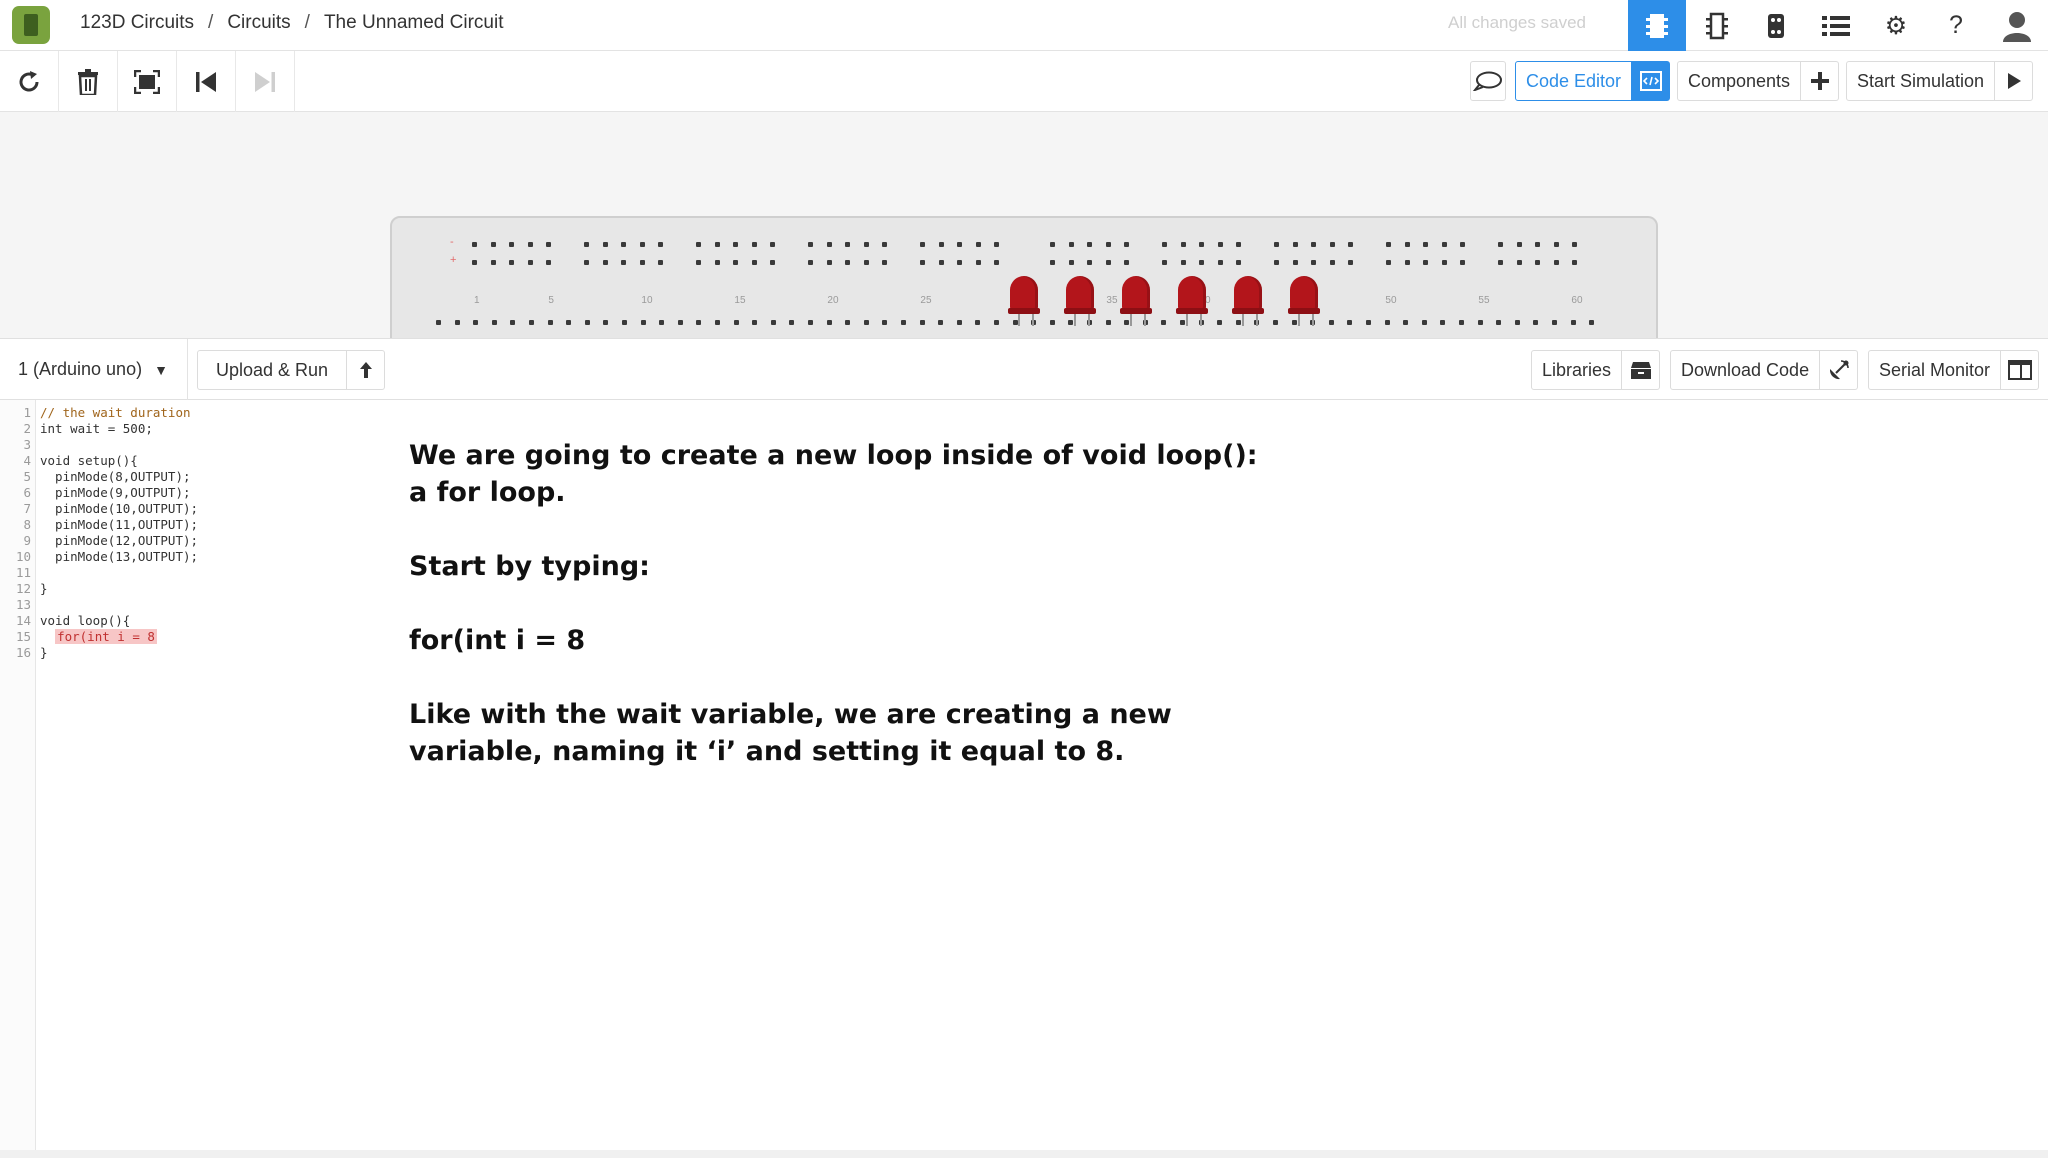  What do you see at coordinates (31, 25) in the screenshot?
I see `app-logo-icon` at bounding box center [31, 25].